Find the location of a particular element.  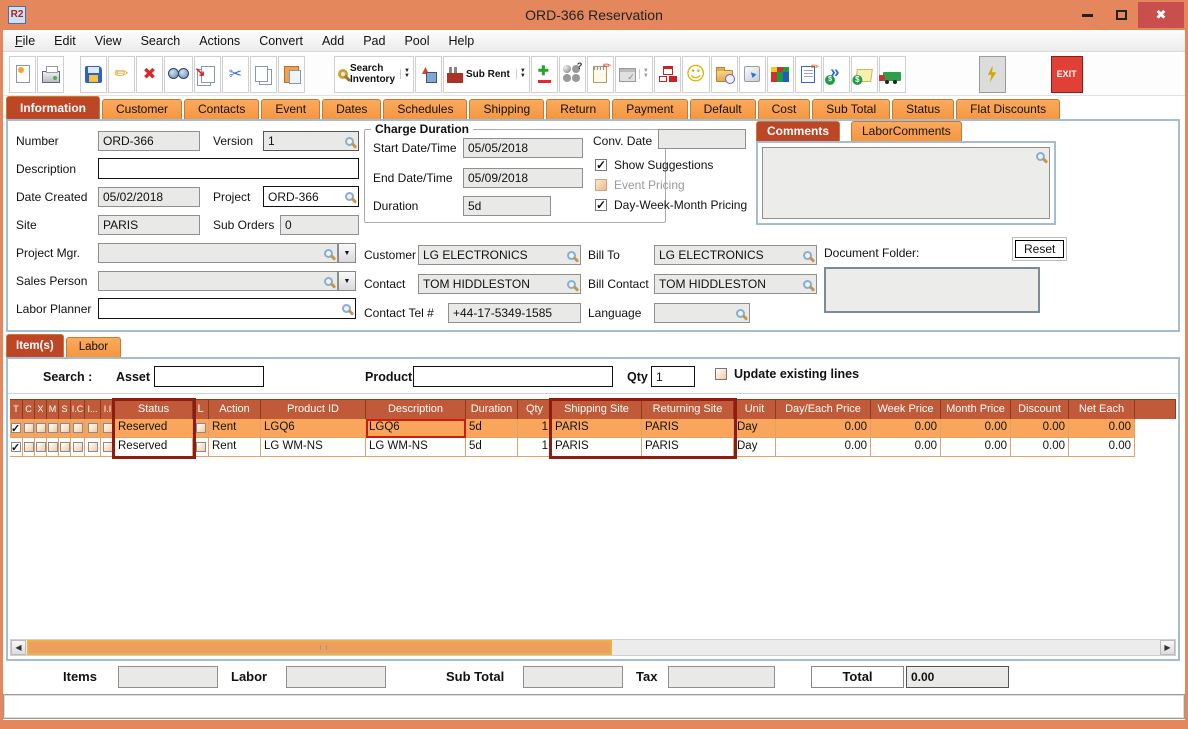

show-suggestions-checkbox is located at coordinates (601, 165).